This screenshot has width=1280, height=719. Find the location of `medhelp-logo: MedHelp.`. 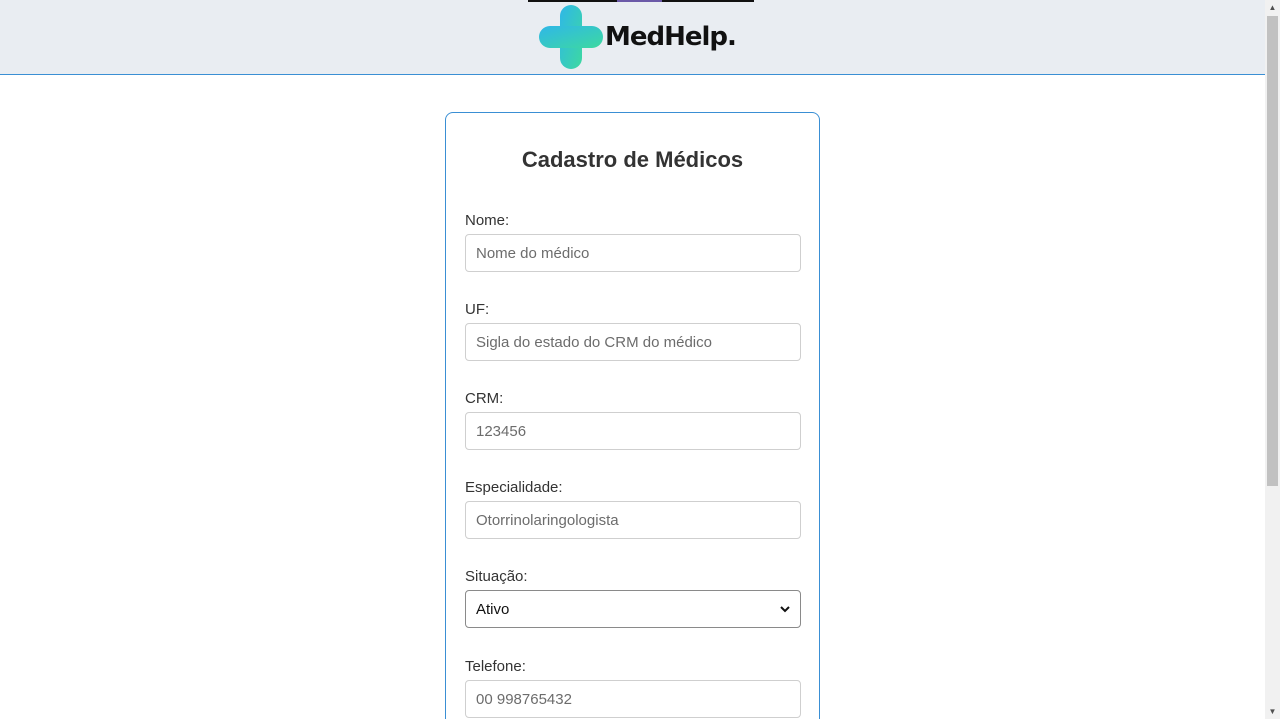

medhelp-logo: MedHelp. is located at coordinates (638, 37).